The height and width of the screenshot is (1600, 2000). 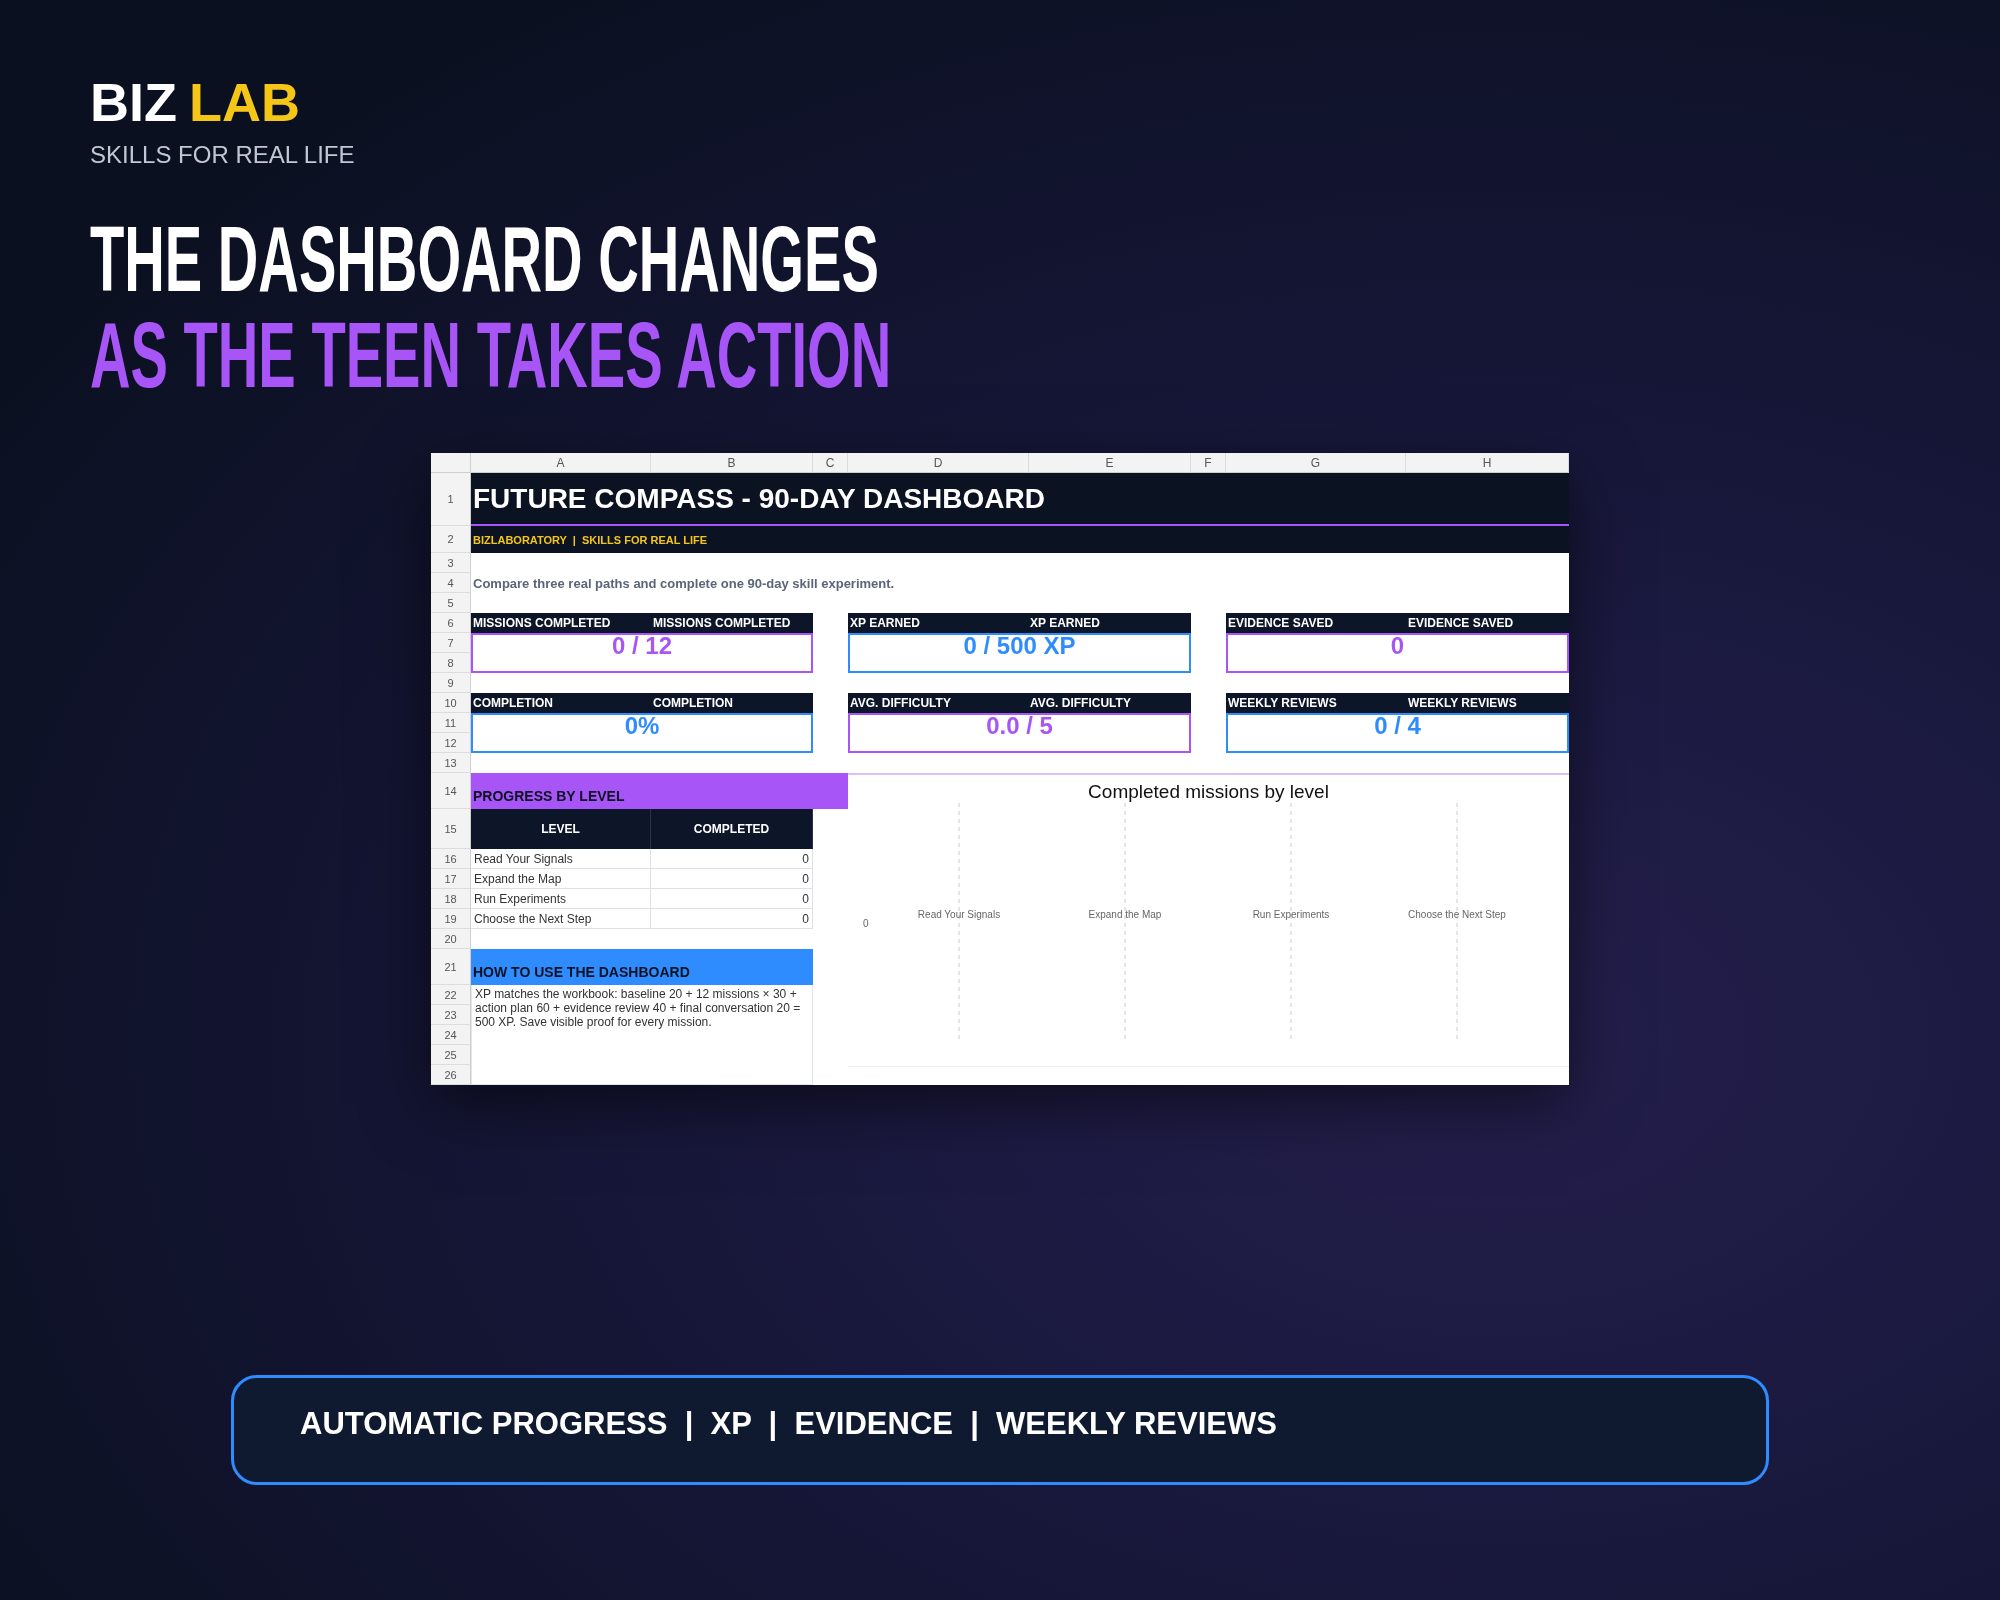 What do you see at coordinates (451, 723) in the screenshot?
I see `row-number: 11` at bounding box center [451, 723].